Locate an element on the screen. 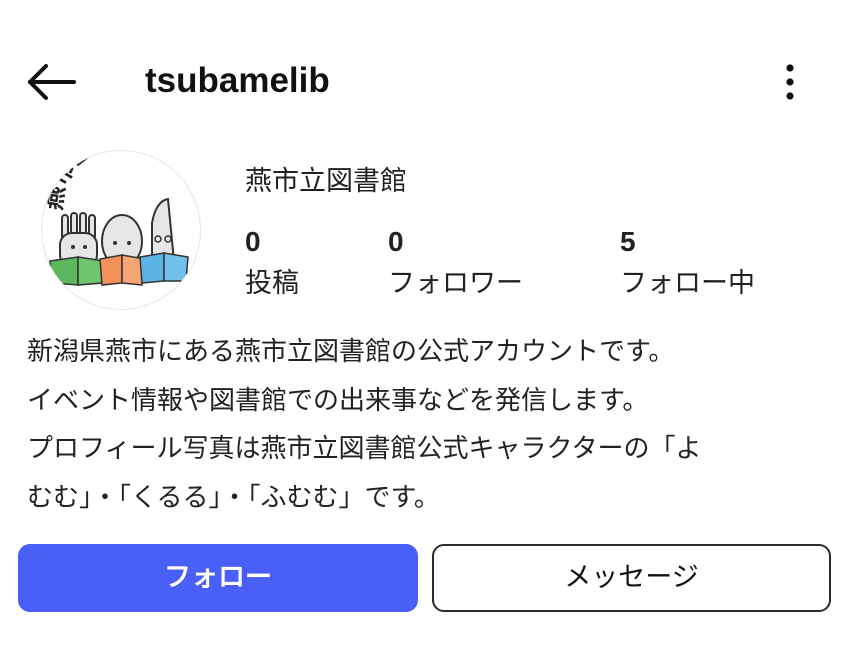  followers-count: 0 is located at coordinates (396, 241).